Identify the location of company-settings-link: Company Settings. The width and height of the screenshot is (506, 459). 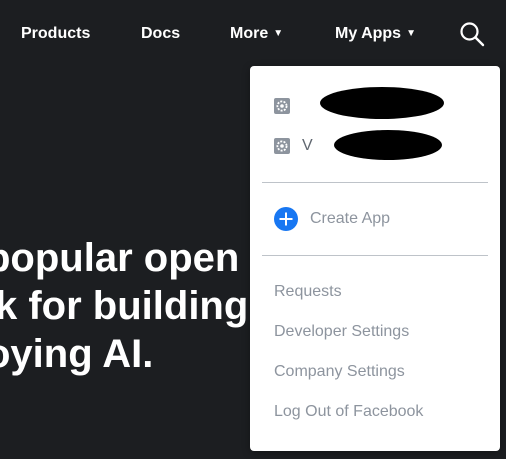
(339, 372).